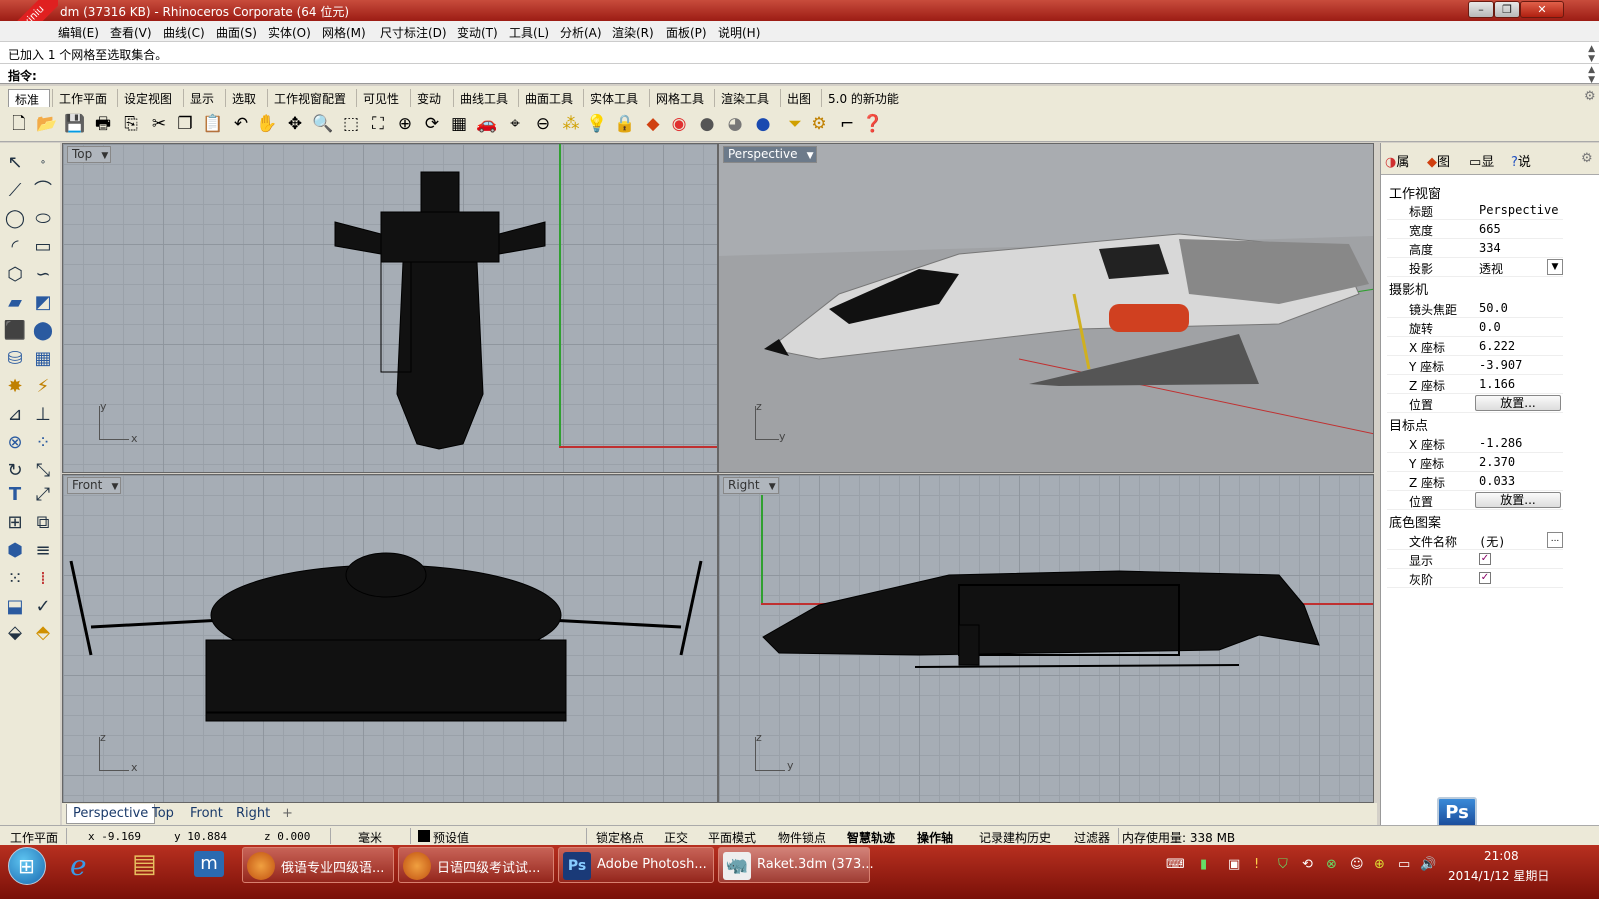 The height and width of the screenshot is (899, 1599). I want to click on text-icon: T, so click(15, 495).